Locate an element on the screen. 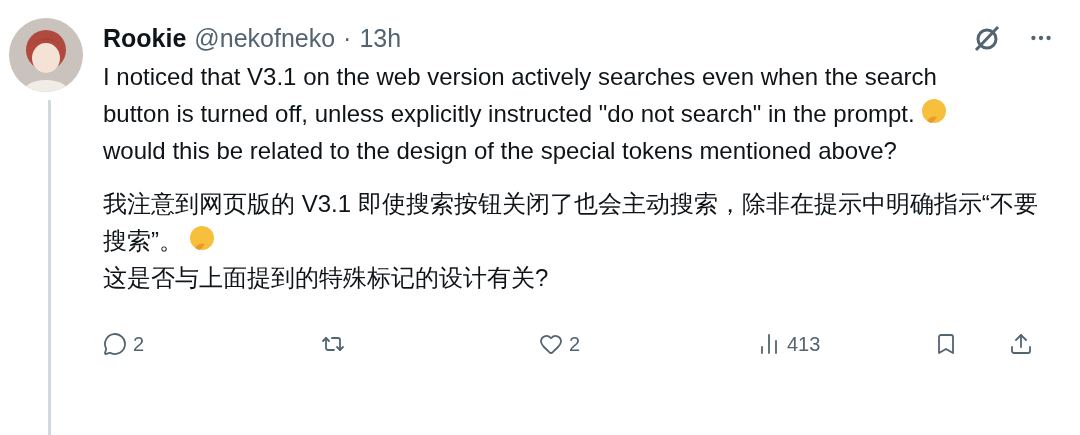 The image size is (1080, 435). post-text: would this be related to the design of the special tokens mentioned above? is located at coordinates (500, 151).